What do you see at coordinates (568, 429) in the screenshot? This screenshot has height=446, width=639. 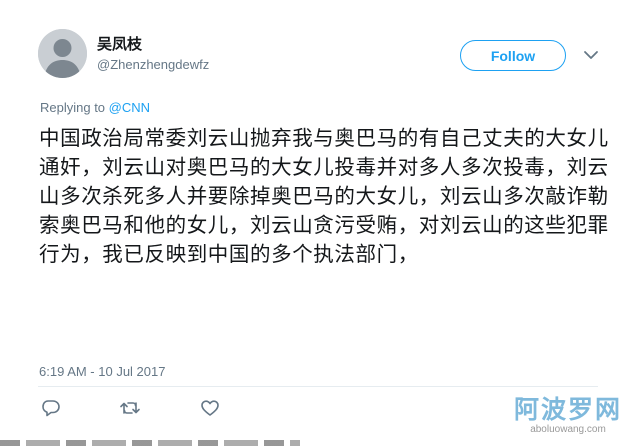 I see `watermark-url: aboluowang.com` at bounding box center [568, 429].